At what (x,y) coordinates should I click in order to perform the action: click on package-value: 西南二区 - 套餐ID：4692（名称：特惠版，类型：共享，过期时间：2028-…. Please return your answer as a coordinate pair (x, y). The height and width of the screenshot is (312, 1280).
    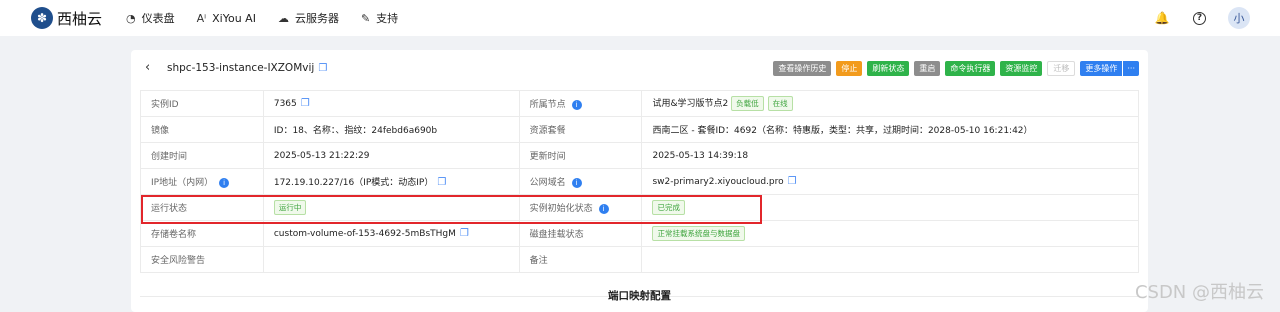
    Looking at the image, I should click on (890, 129).